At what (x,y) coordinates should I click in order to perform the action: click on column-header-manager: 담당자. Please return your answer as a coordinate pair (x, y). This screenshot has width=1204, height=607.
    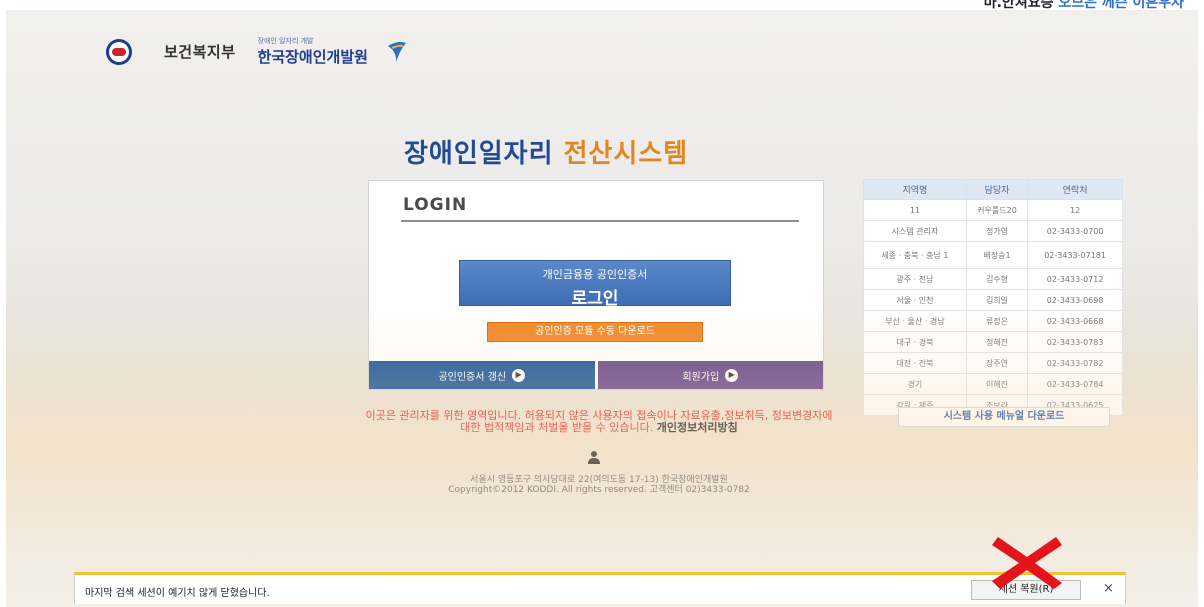
    Looking at the image, I should click on (997, 189).